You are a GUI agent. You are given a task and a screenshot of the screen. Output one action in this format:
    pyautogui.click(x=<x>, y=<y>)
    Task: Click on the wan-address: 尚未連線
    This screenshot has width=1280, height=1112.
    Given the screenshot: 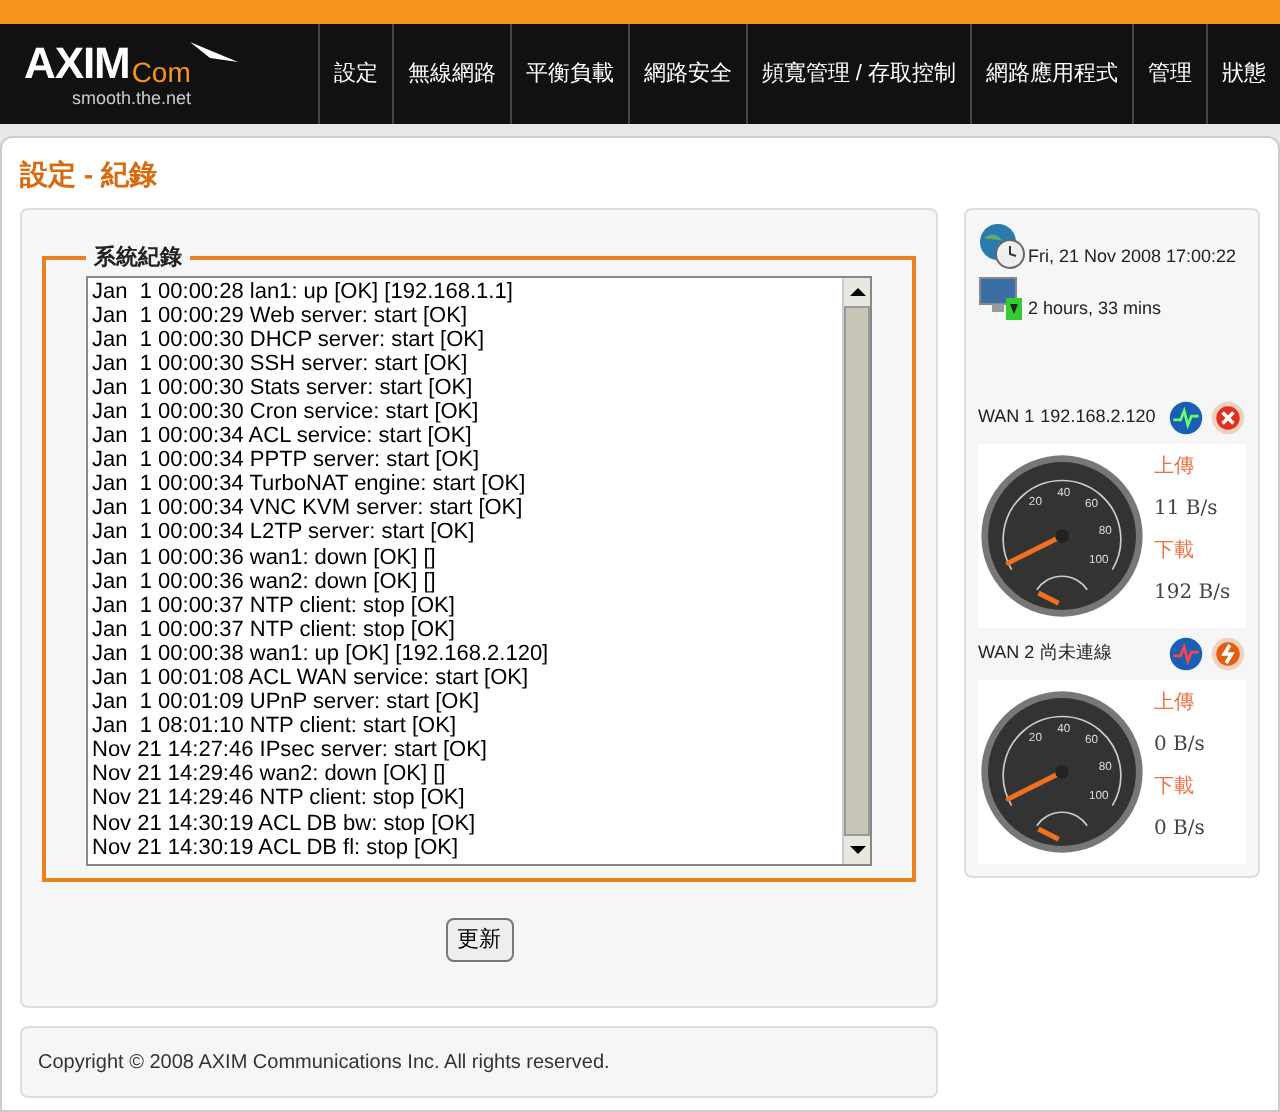 What is the action you would take?
    pyautogui.click(x=1076, y=653)
    